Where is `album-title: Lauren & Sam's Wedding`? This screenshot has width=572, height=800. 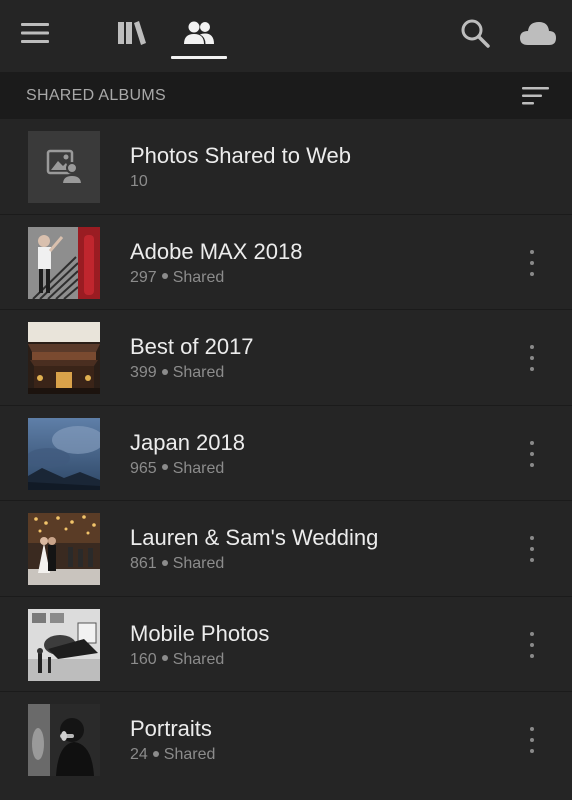
album-title: Lauren & Sam's Wedding is located at coordinates (254, 537).